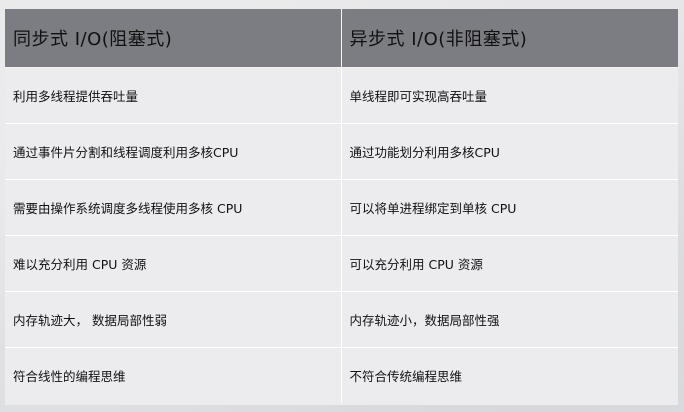  Describe the element at coordinates (173, 95) in the screenshot. I see `sync-cell: 利用多线程提供吞吐量` at that location.